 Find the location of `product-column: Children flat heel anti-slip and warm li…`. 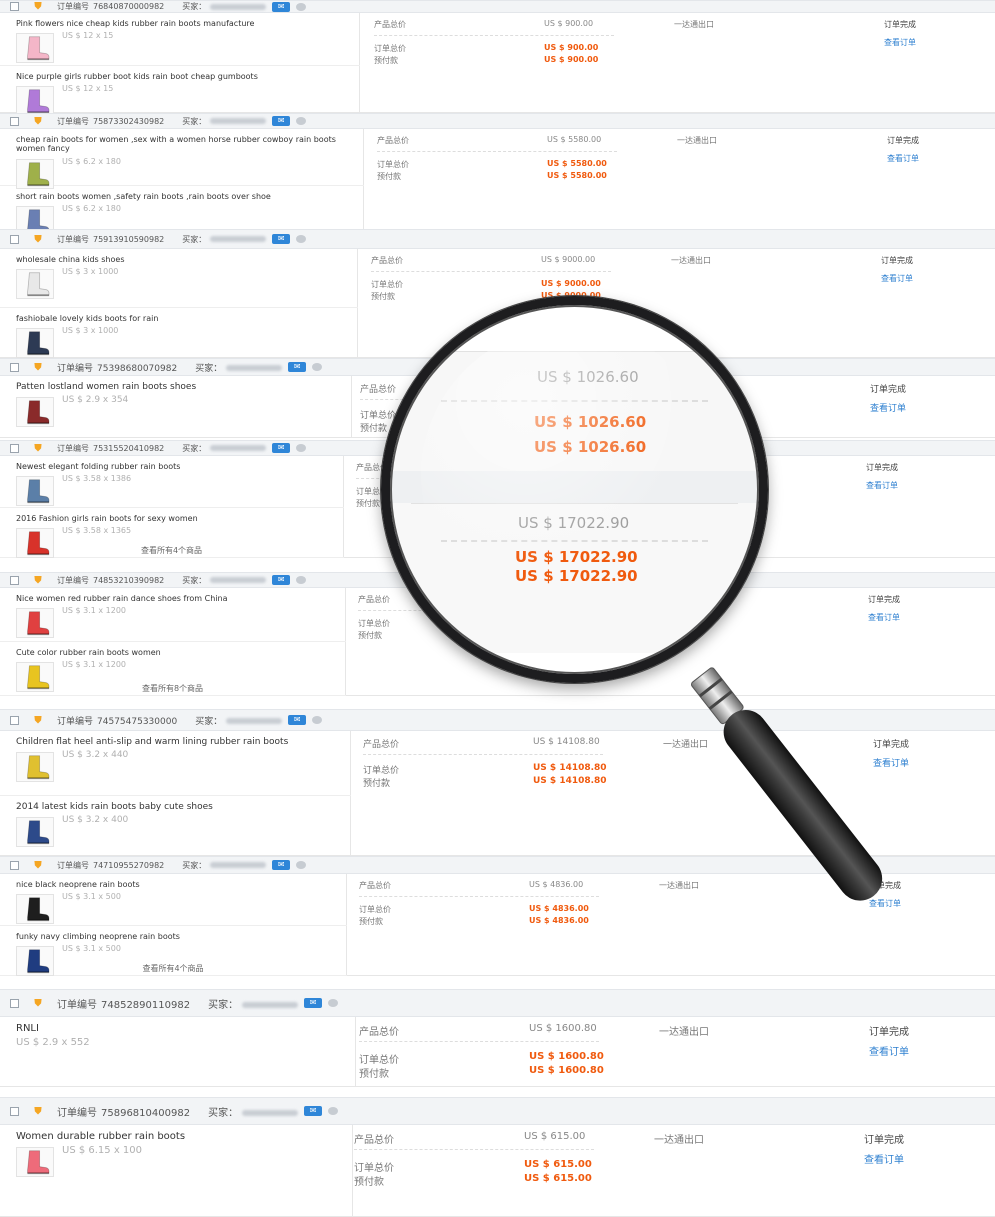

product-column: Children flat heel anti-slip and warm li… is located at coordinates (175, 793).